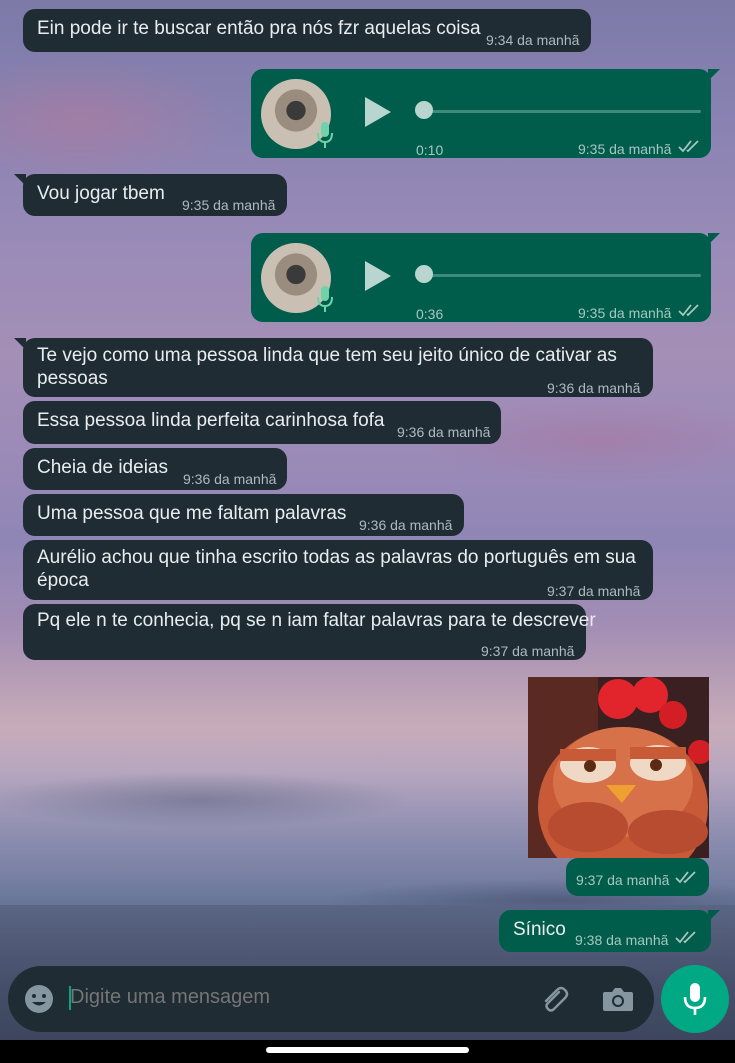  I want to click on audio-duration: 0:36, so click(430, 314).